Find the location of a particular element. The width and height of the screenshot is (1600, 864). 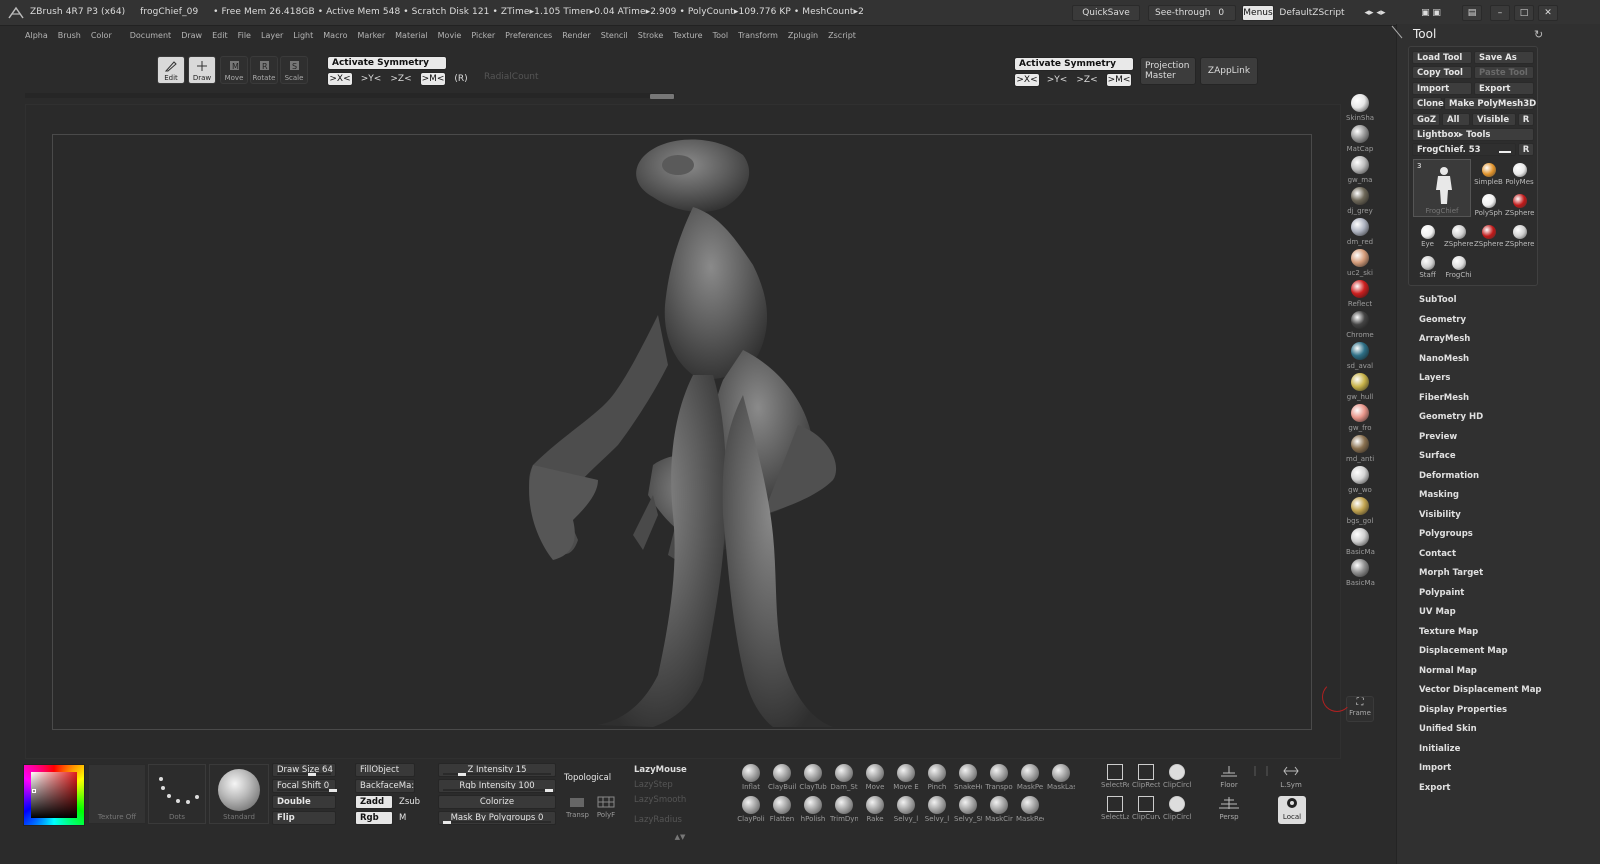

brush-row2-7: Selvy_Standar is located at coordinates (968, 809).